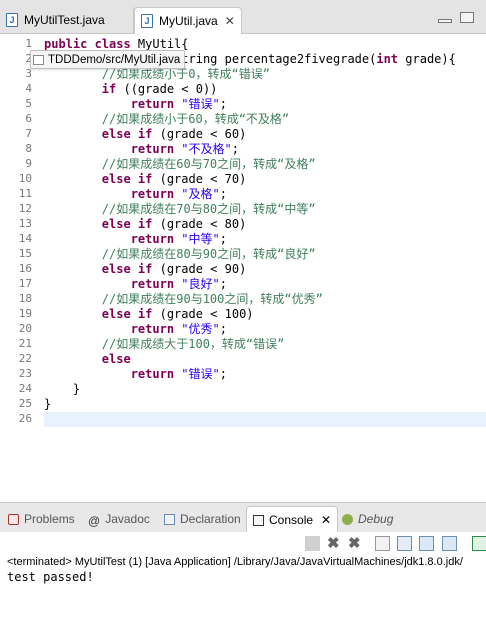  What do you see at coordinates (404, 543) in the screenshot?
I see `scroll-lock-icon` at bounding box center [404, 543].